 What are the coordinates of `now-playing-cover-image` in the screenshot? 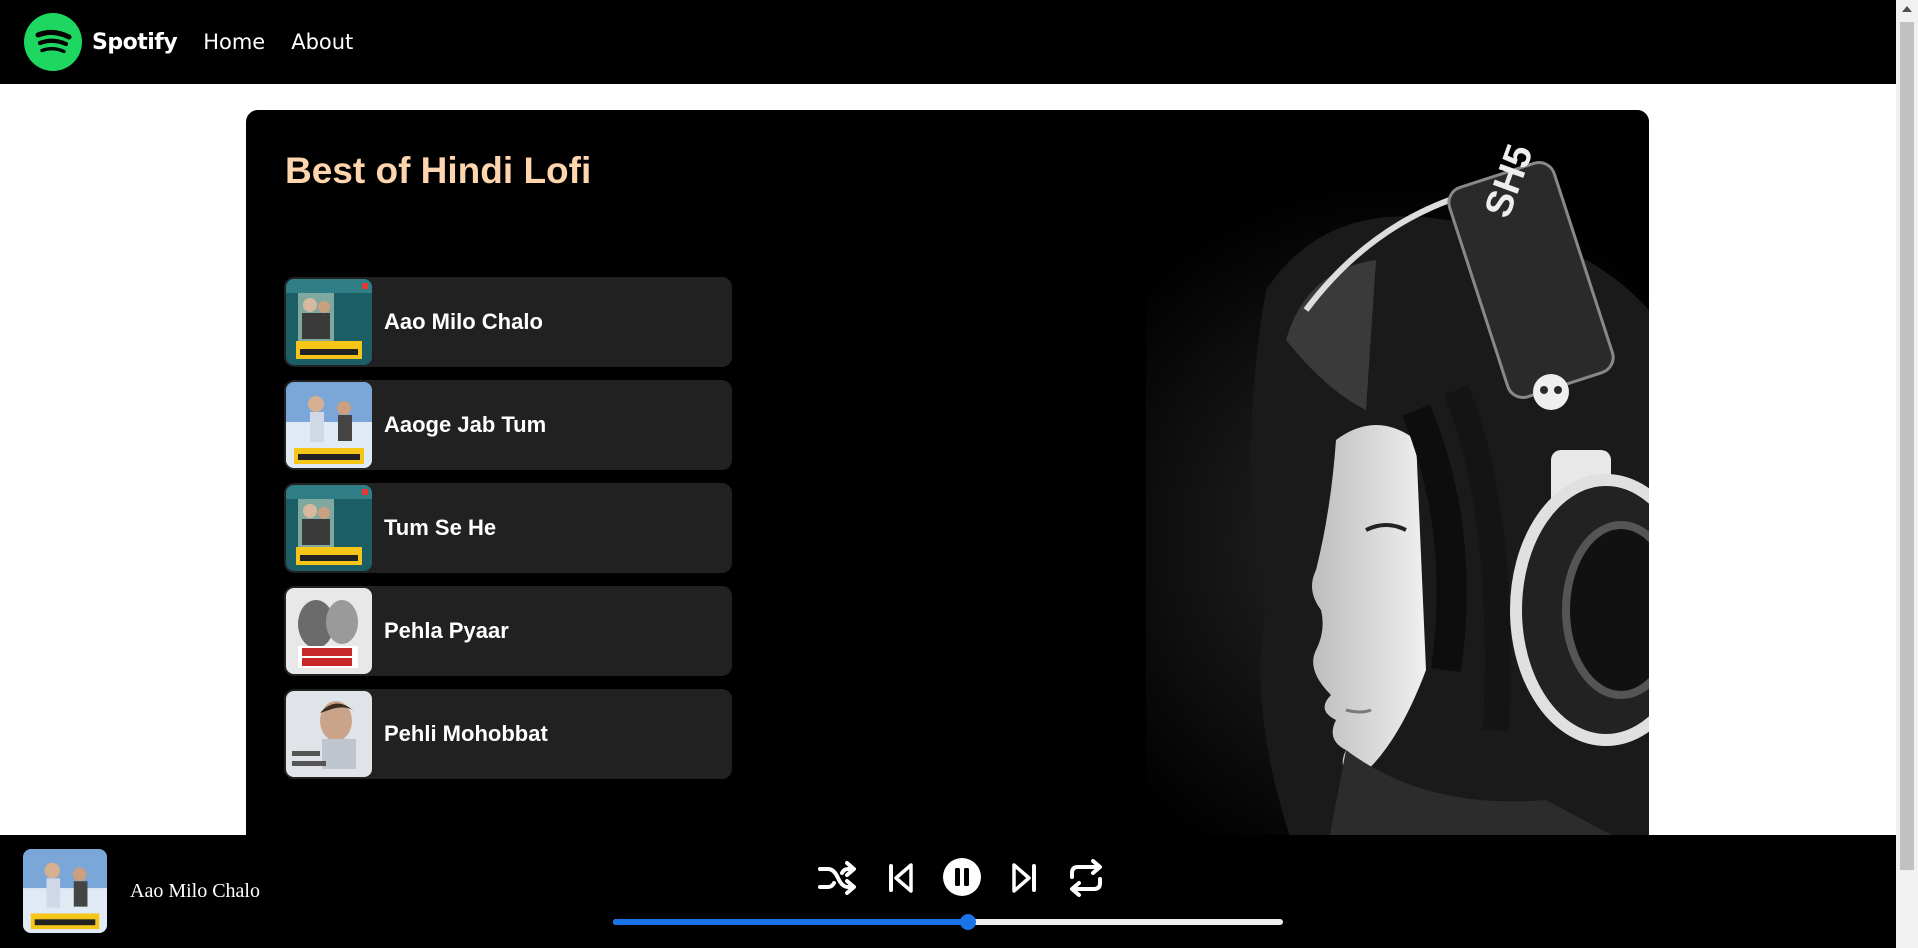 It's located at (65, 891).